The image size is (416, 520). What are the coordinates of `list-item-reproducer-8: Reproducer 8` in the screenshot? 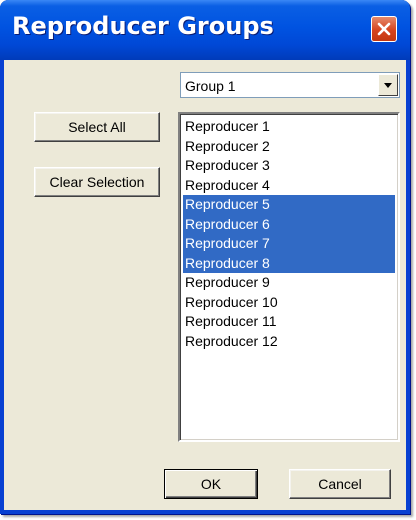 It's located at (289, 263).